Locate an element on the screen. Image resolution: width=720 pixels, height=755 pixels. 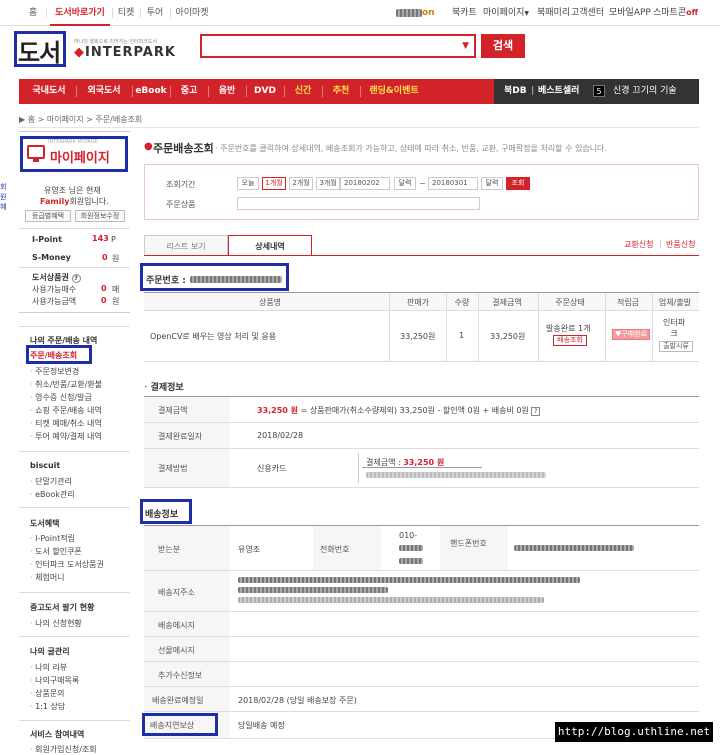
promo-link: 신경 끄기의 기술 is located at coordinates (645, 91).